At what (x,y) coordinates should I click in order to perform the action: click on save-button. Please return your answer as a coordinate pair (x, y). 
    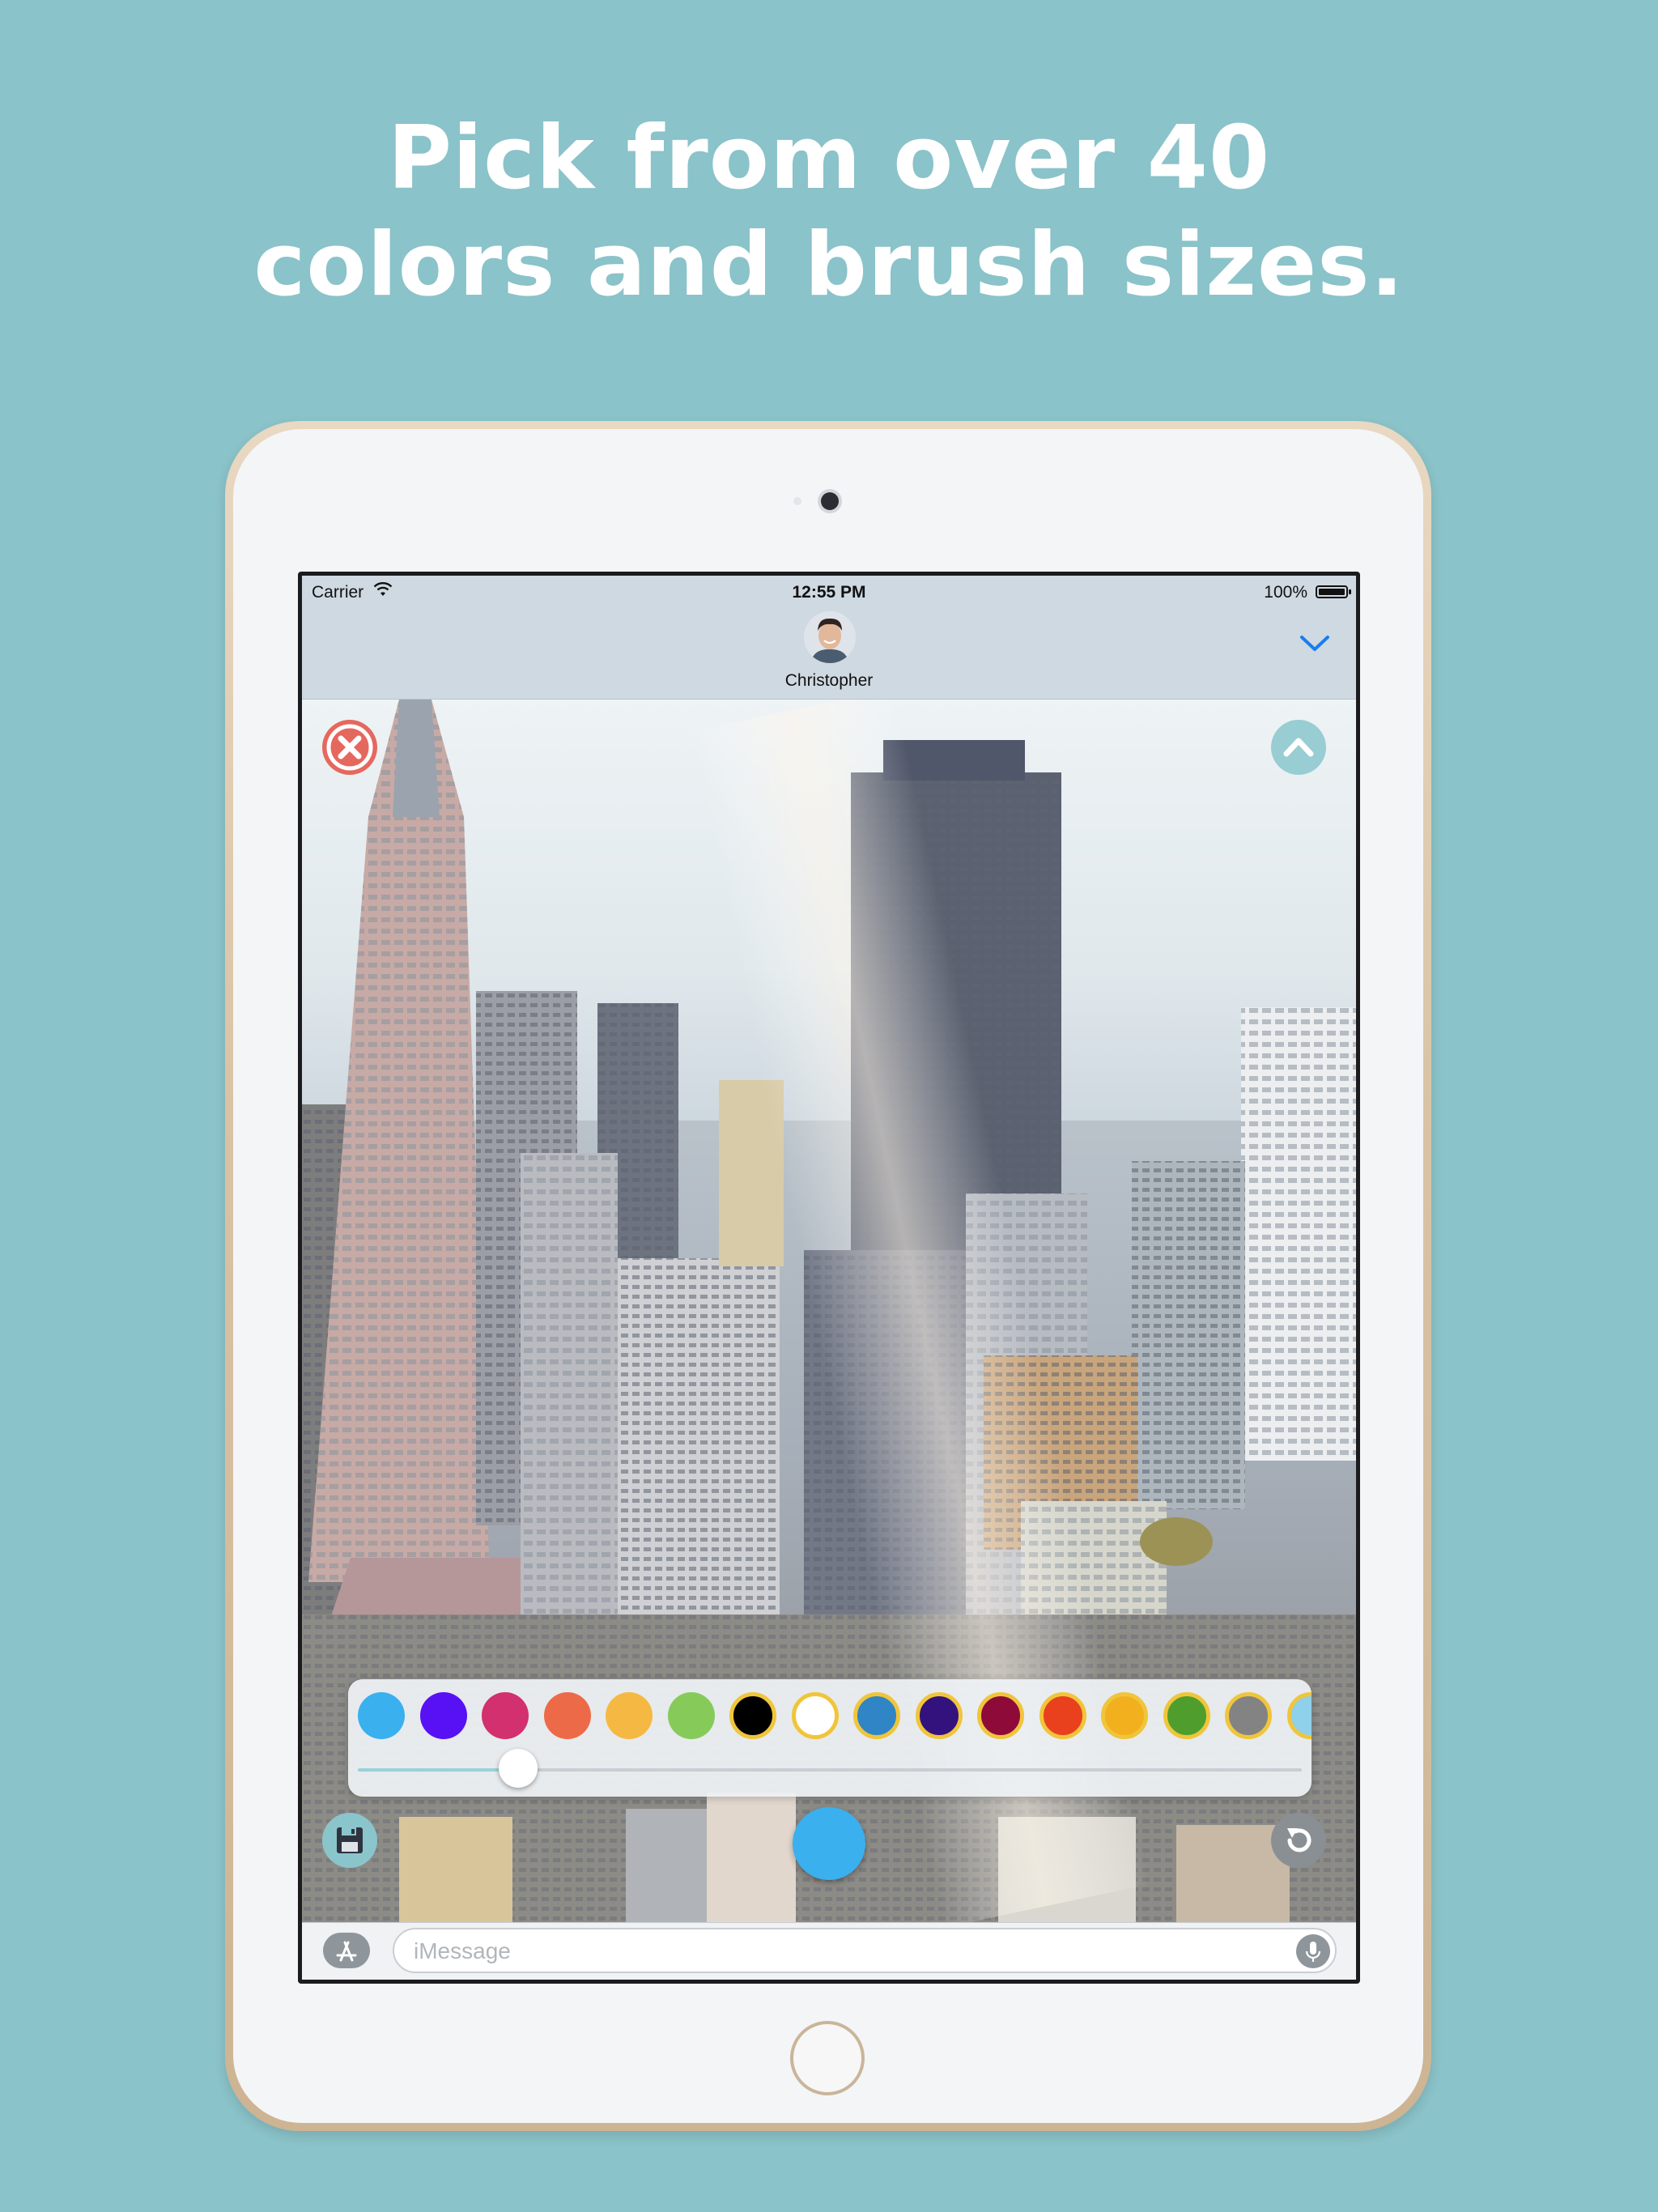
    Looking at the image, I should click on (349, 1841).